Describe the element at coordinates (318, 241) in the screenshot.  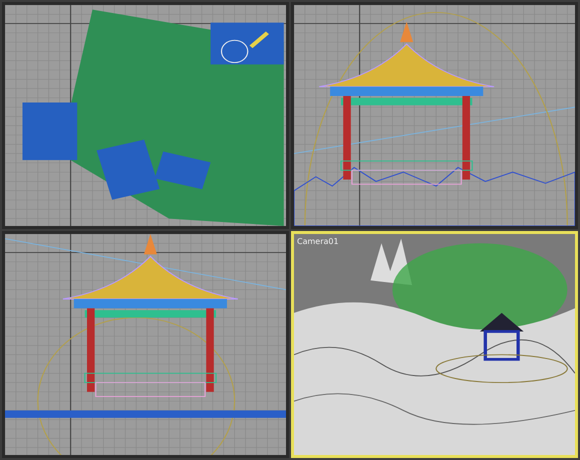
I see `viewport-label: Camera01` at that location.